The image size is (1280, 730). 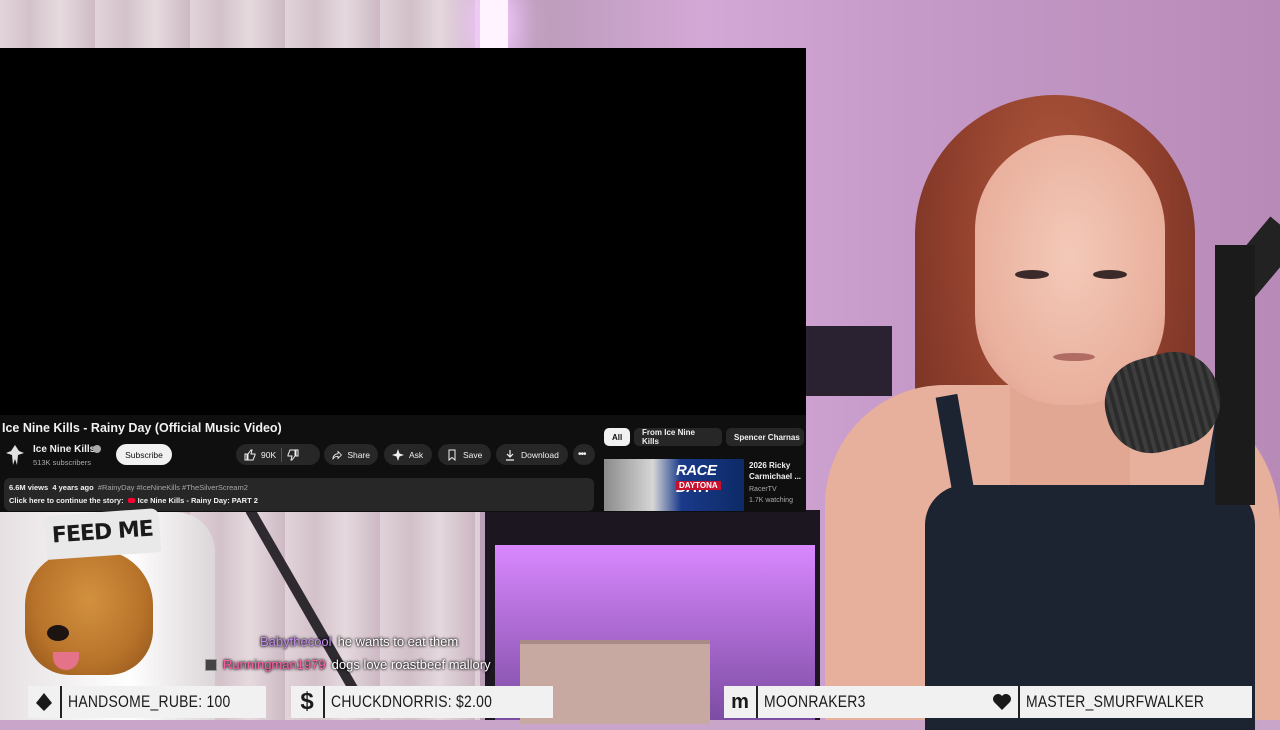 I want to click on save-button: Save, so click(x=464, y=454).